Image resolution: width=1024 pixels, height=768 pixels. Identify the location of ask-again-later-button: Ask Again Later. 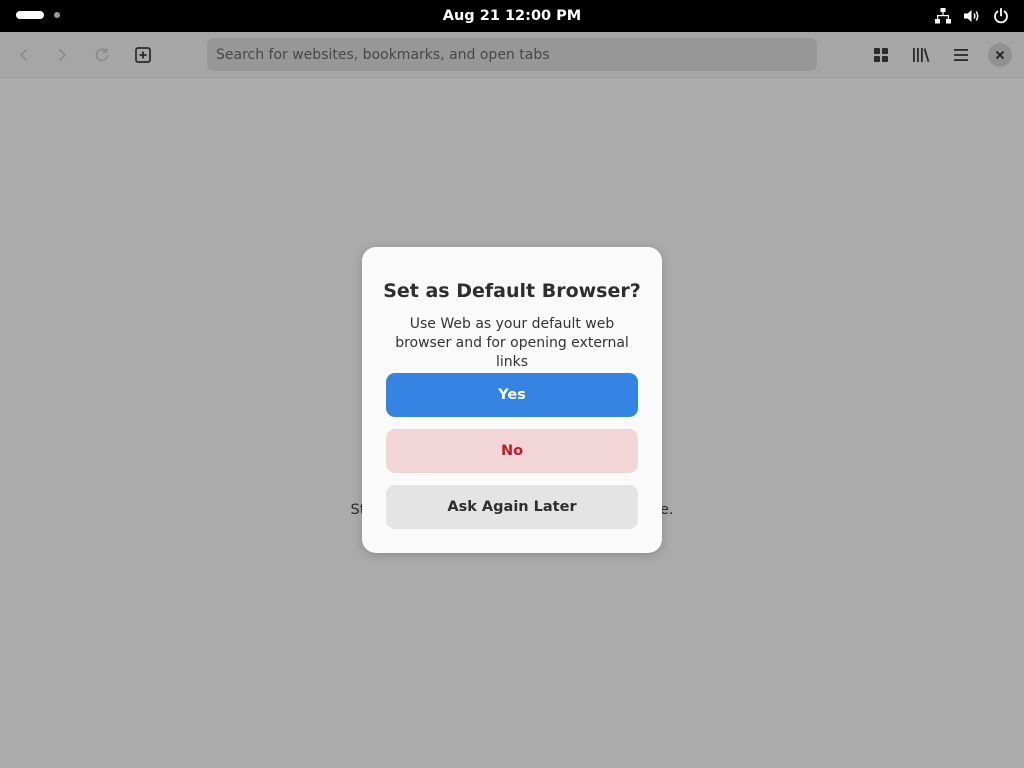
(512, 507).